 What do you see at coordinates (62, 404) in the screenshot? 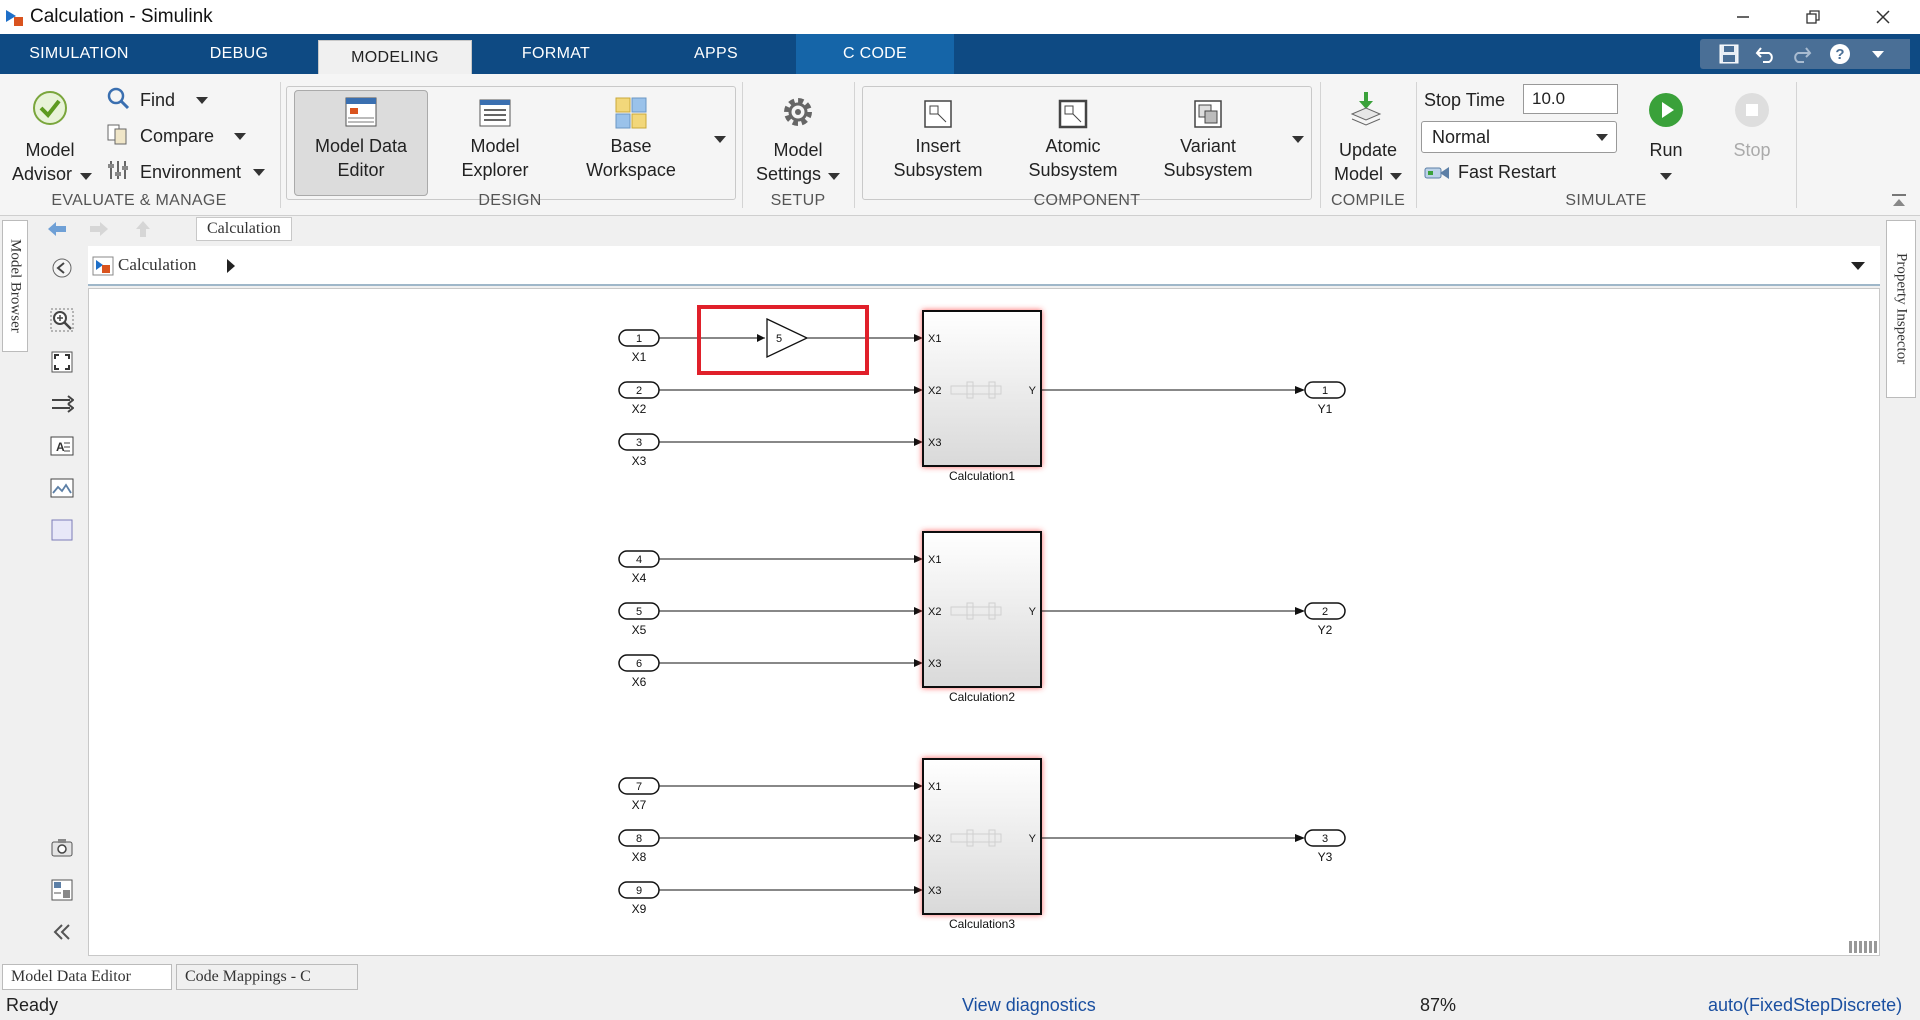
I see `signal-lines-icon` at bounding box center [62, 404].